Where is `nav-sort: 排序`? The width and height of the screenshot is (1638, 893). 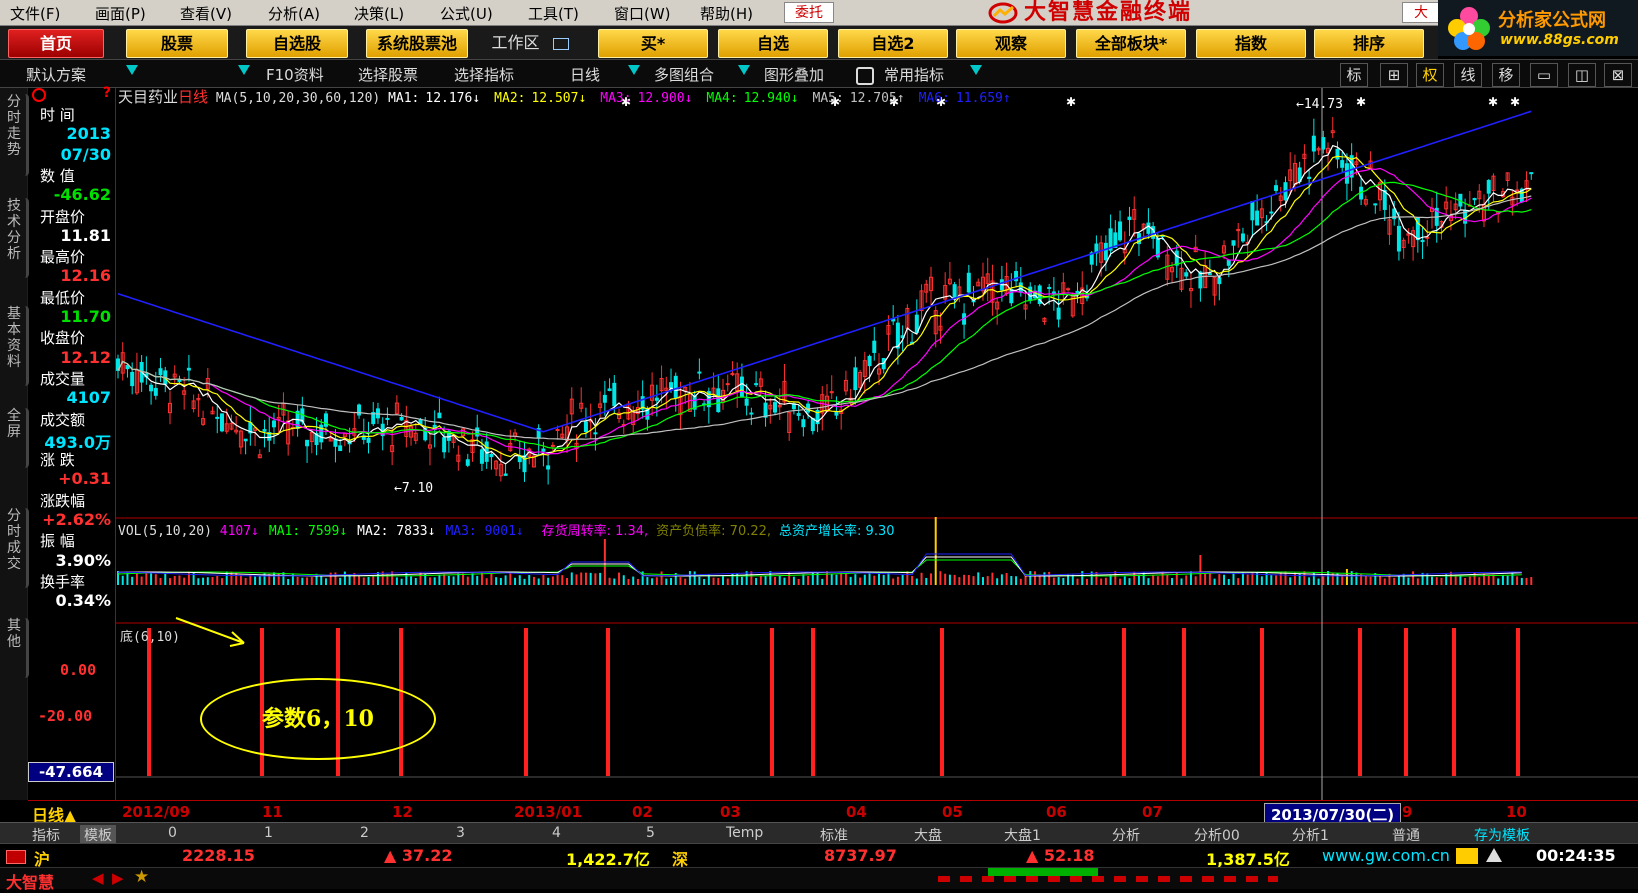
nav-sort: 排序 is located at coordinates (1369, 43).